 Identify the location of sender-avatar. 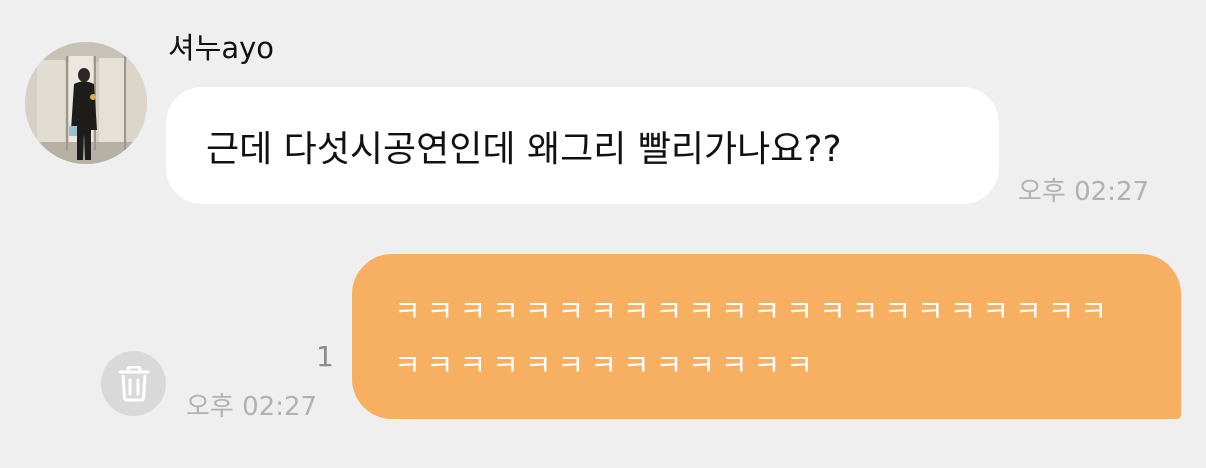
(86, 103).